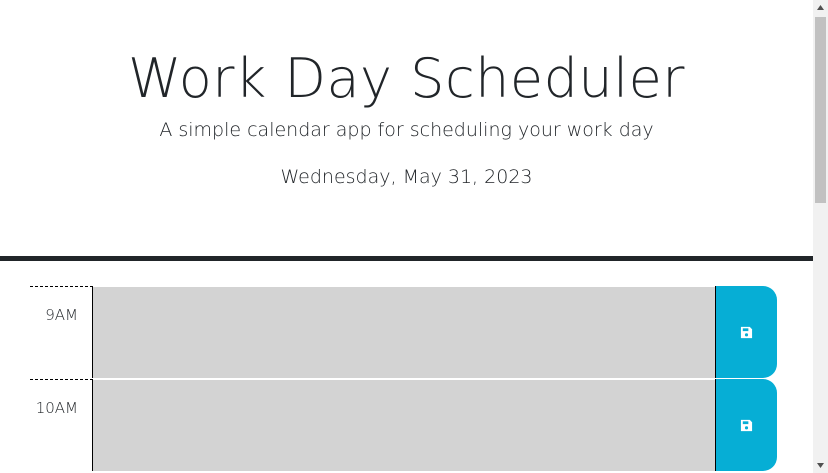 The height and width of the screenshot is (473, 828). What do you see at coordinates (820, 236) in the screenshot?
I see `vertical-scrollbar` at bounding box center [820, 236].